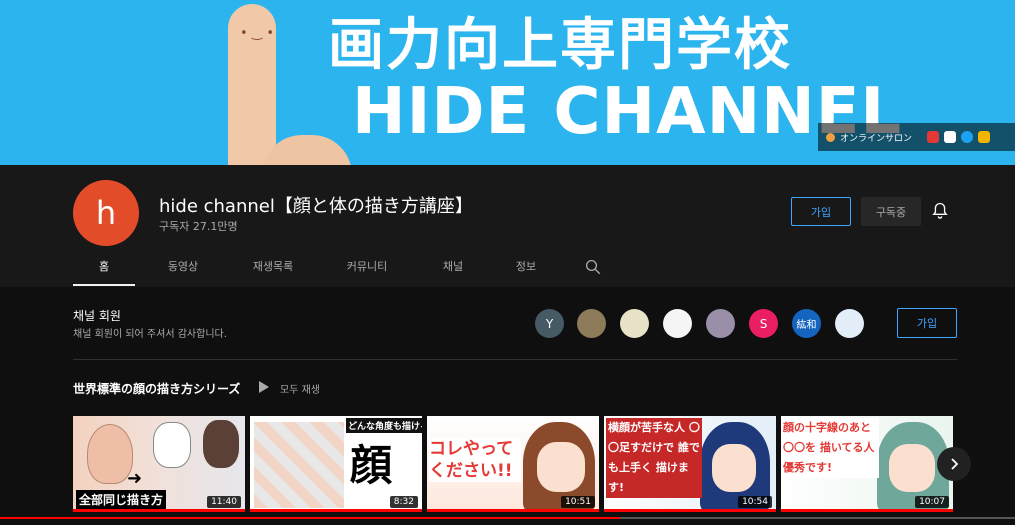 Image resolution: width=1015 pixels, height=525 pixels. Describe the element at coordinates (135, 478) in the screenshot. I see `arrow-icon: ➜` at that location.